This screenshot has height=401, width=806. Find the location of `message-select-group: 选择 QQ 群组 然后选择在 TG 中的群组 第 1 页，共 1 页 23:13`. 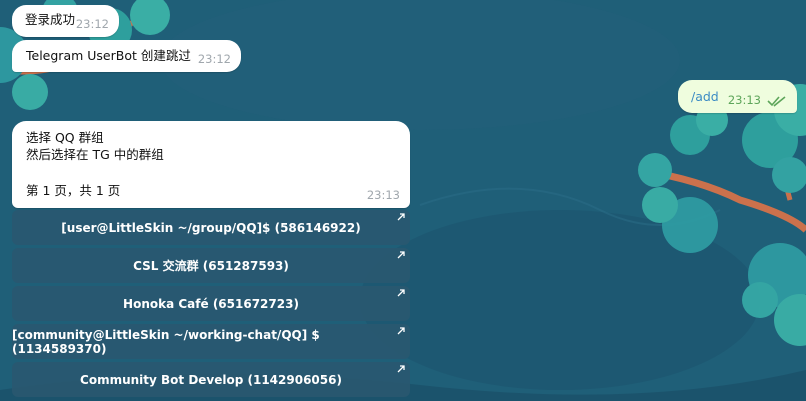

message-select-group: 选择 QQ 群组 然后选择在 TG 中的群组 第 1 页，共 1 页 23:13 is located at coordinates (211, 164).